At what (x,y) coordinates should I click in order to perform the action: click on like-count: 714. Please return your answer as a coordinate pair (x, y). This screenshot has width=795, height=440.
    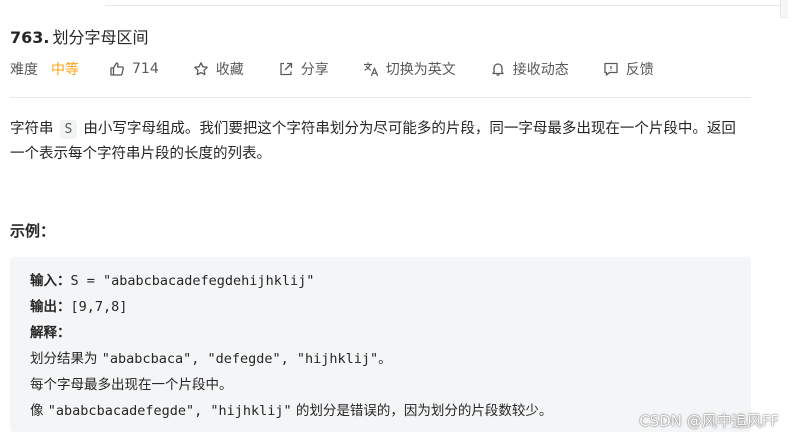
    Looking at the image, I should click on (145, 69).